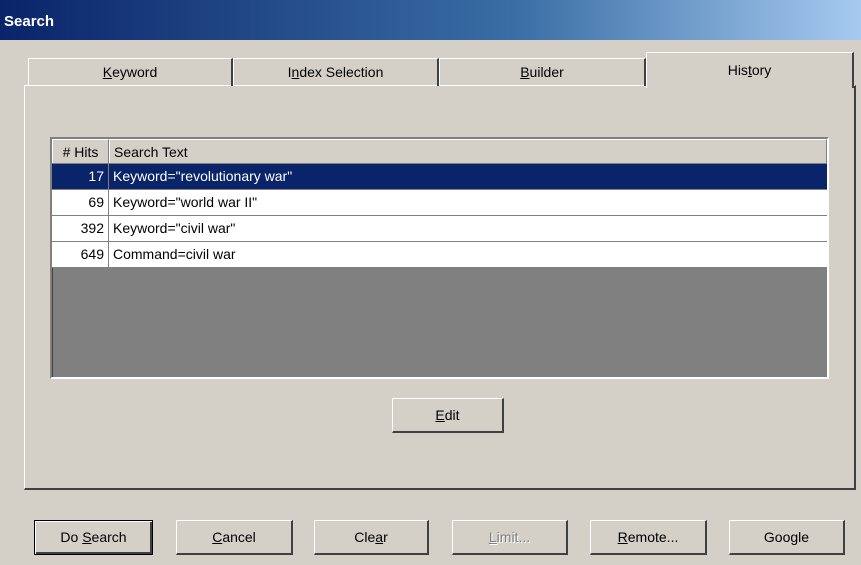 The image size is (861, 565). What do you see at coordinates (750, 70) in the screenshot?
I see `tab-history: History` at bounding box center [750, 70].